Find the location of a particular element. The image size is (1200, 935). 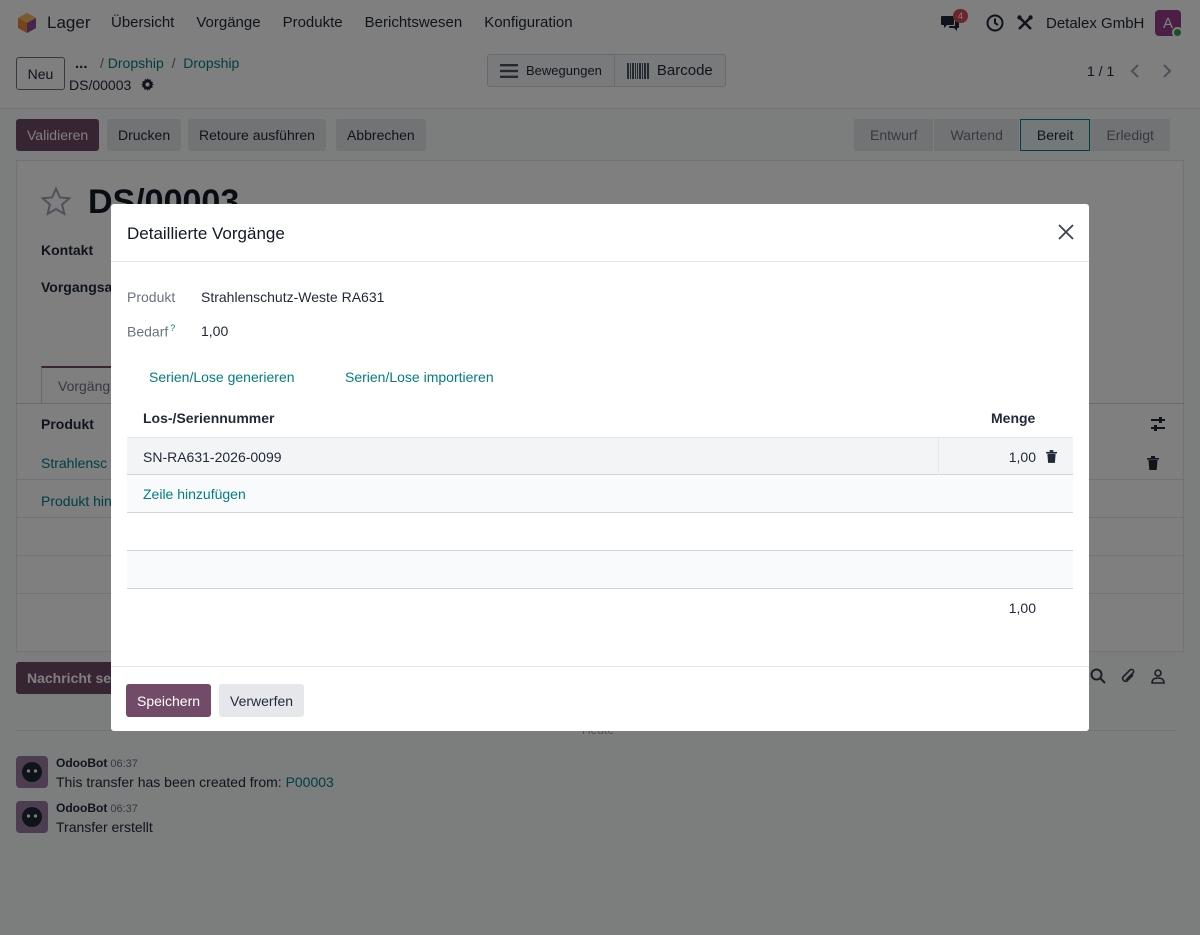

column-header-quantity: Menge is located at coordinates (1013, 418).